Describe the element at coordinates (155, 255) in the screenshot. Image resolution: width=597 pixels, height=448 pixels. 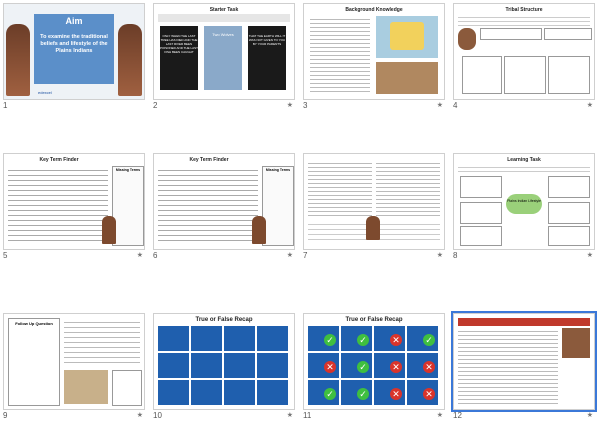
I see `slide-number: 6` at that location.